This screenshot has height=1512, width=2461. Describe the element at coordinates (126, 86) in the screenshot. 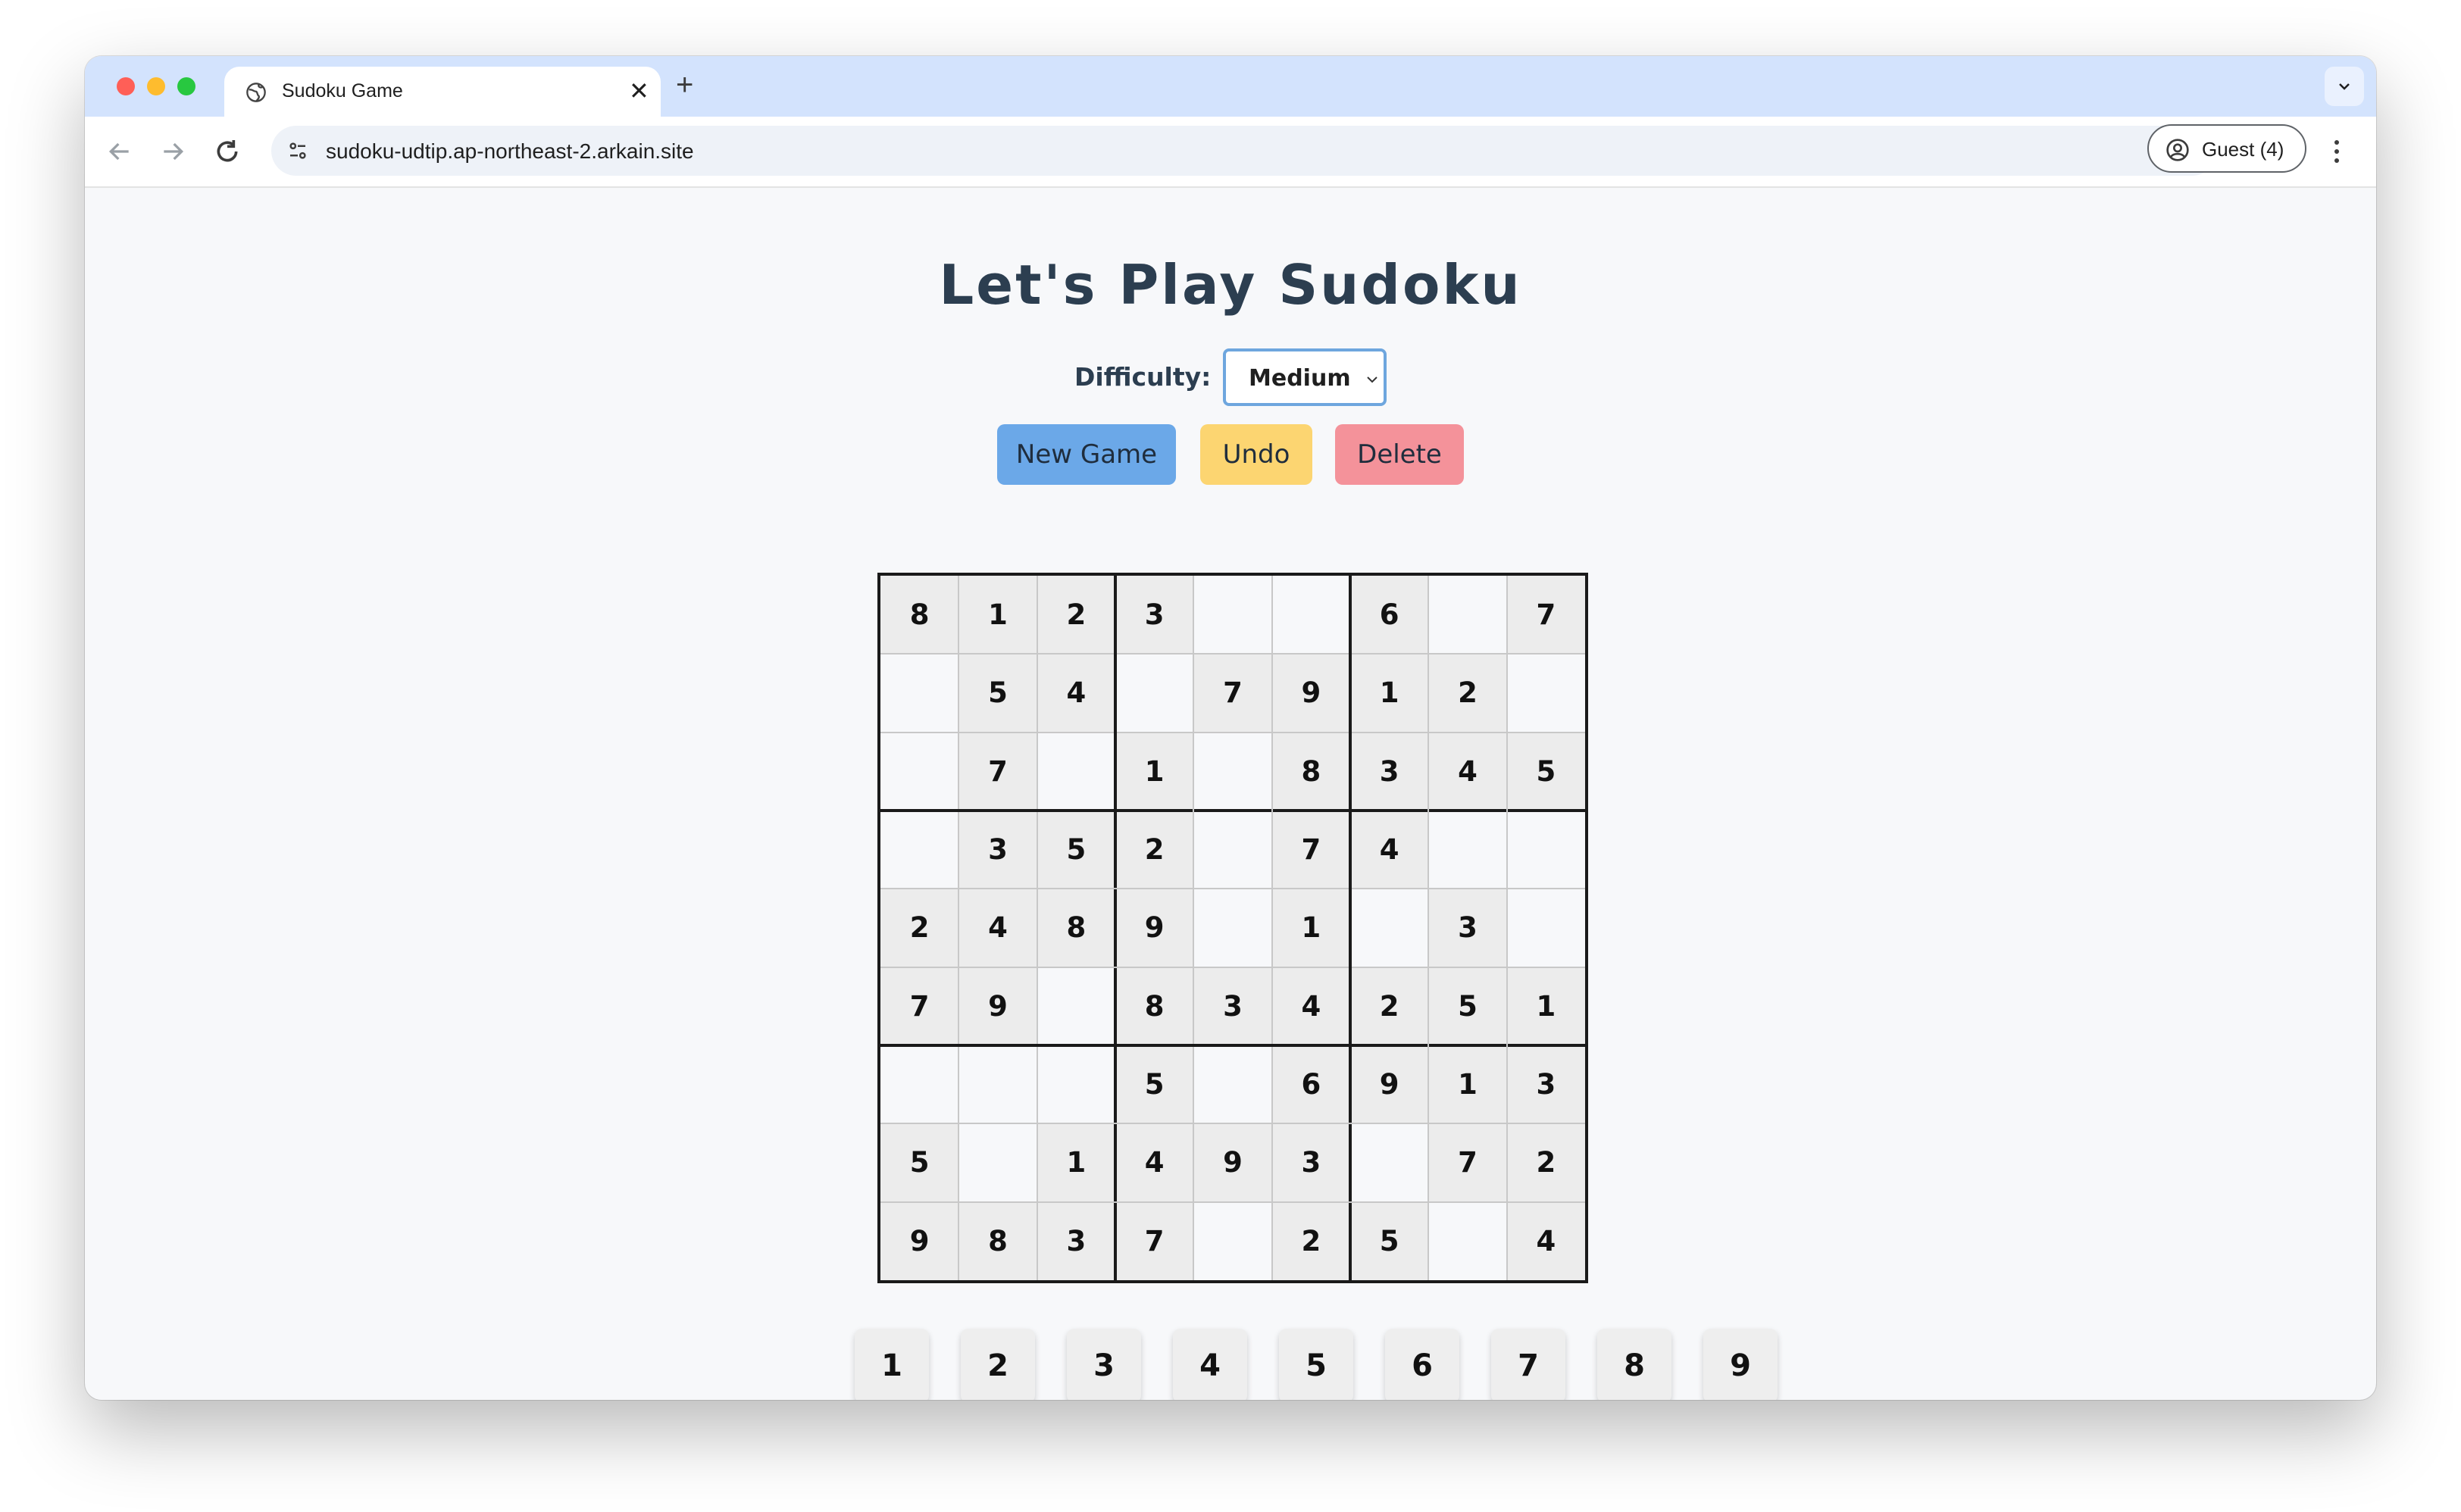

I see `close-window-button` at that location.